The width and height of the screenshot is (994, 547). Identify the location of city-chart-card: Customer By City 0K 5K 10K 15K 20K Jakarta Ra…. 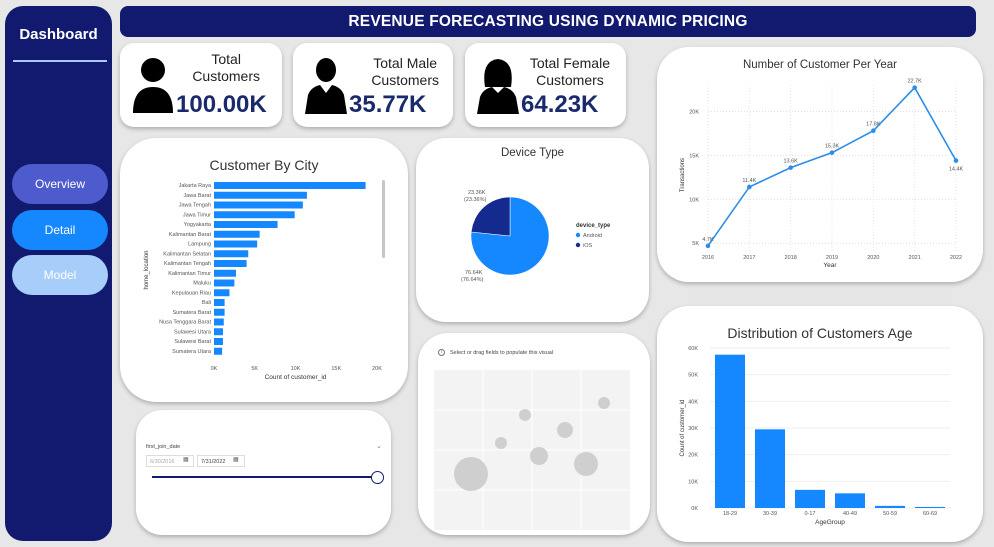
(264, 270).